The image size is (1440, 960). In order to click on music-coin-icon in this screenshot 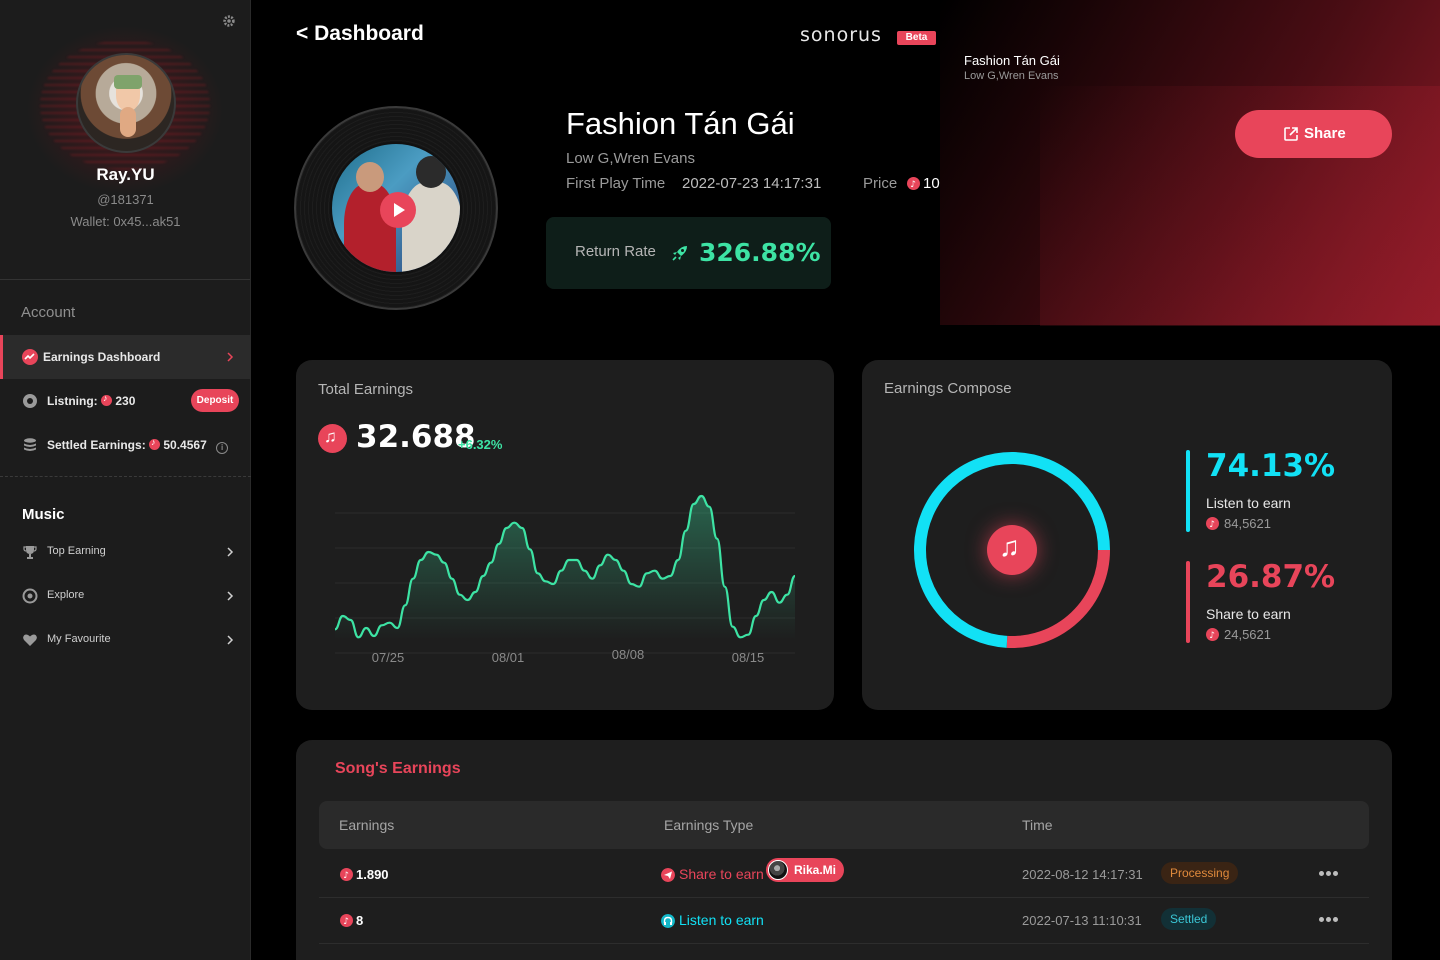, I will do `click(332, 438)`.